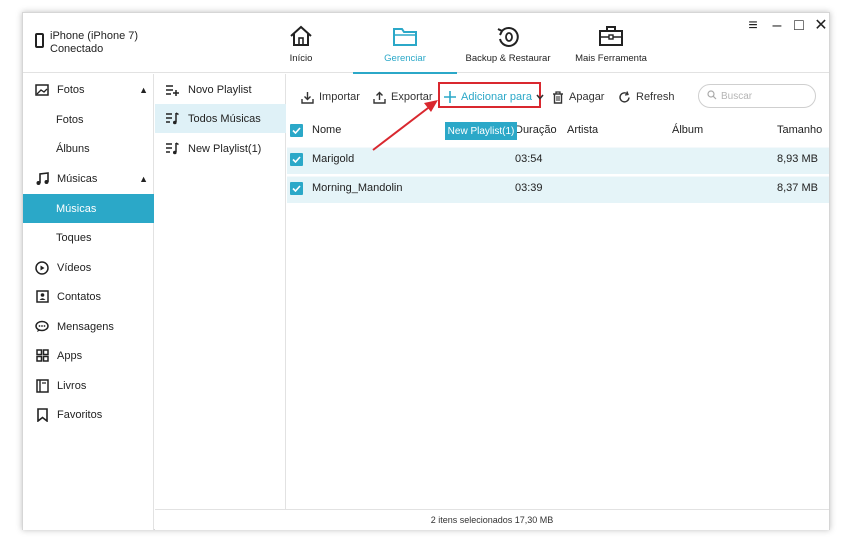 This screenshot has height=543, width=852. I want to click on playlist-item-new-playlist-1: New Playlist(1), so click(220, 148).